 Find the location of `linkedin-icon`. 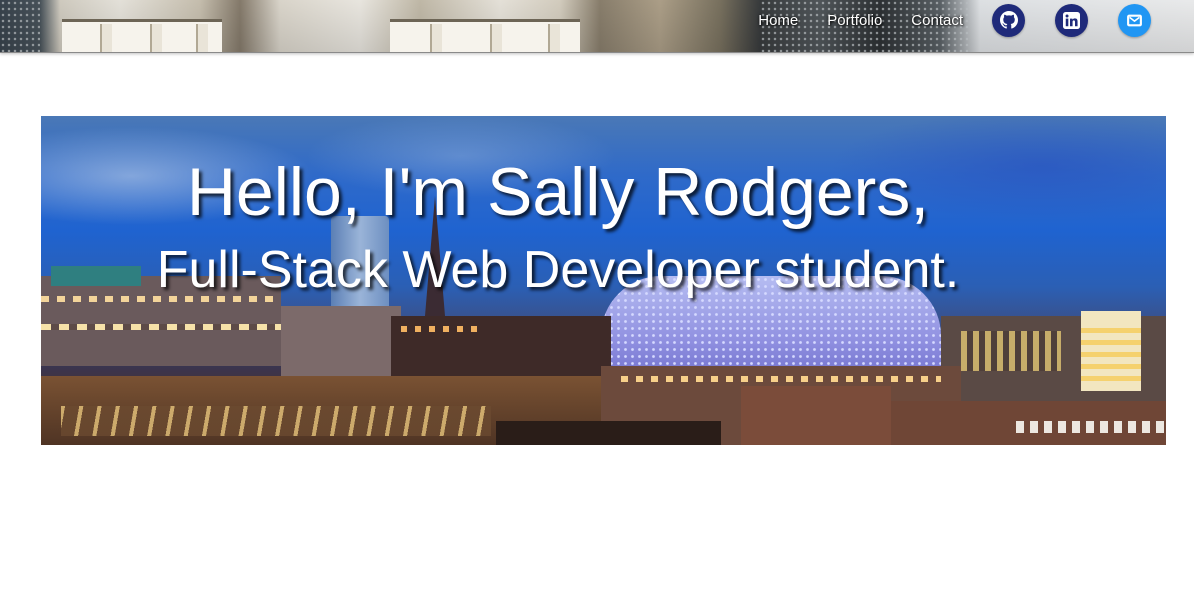

linkedin-icon is located at coordinates (1071, 20).